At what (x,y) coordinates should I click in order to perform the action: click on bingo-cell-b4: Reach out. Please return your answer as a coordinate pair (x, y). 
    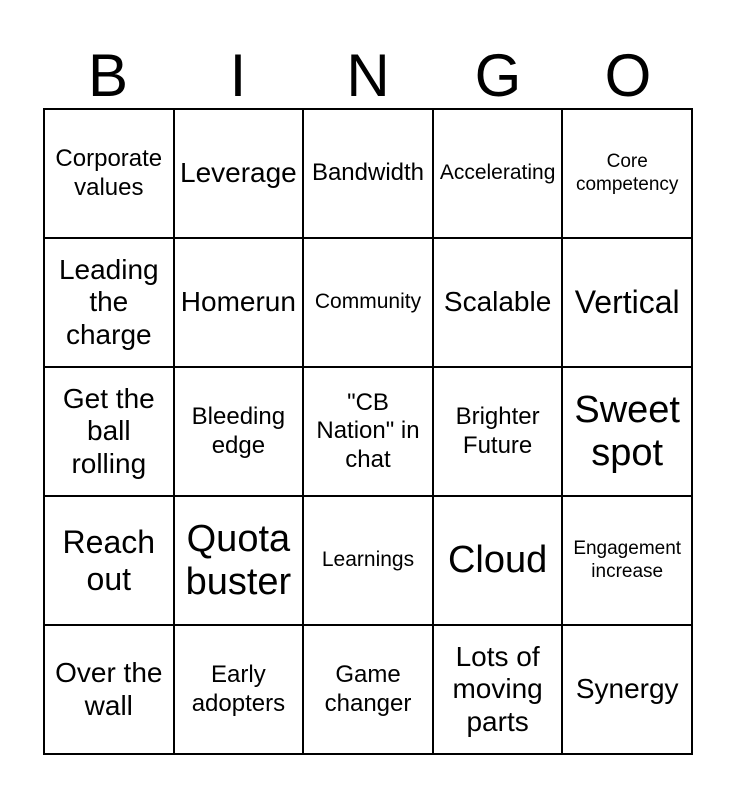
    Looking at the image, I should click on (110, 561).